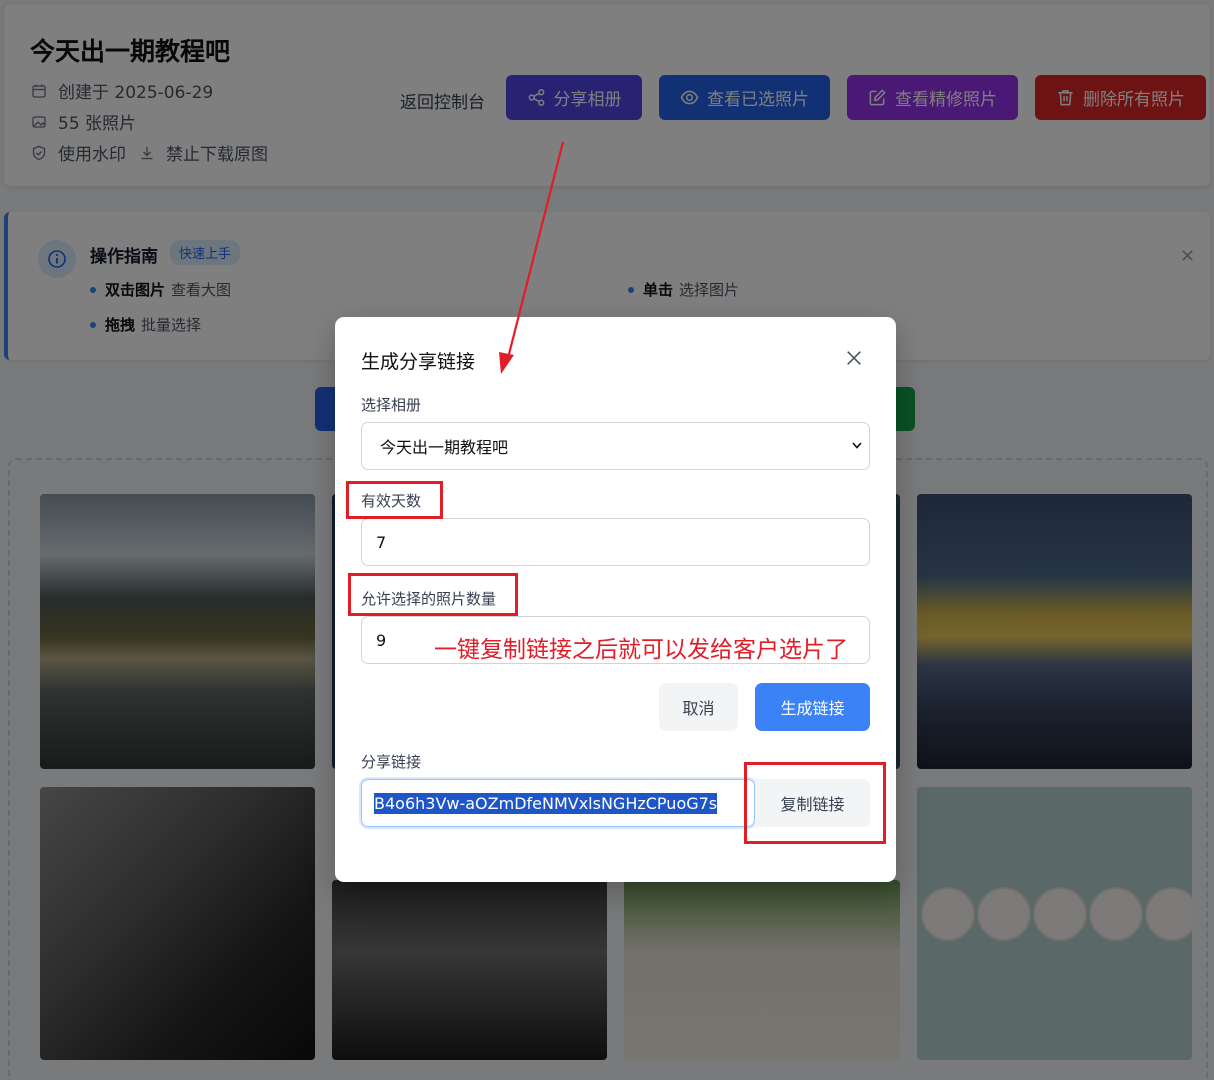 This screenshot has height=1080, width=1214. I want to click on share-link-input: B4o6h3Vw-aOZmDfeNMVxlsNGHzCPuoG7s, so click(558, 803).